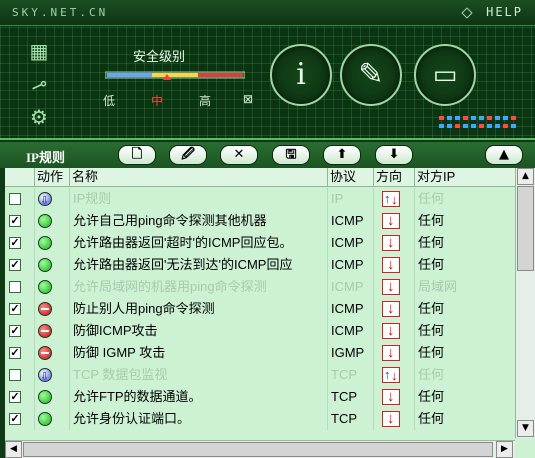 Image resolution: width=535 pixels, height=458 pixels. I want to click on move-up-button: ⬆, so click(342, 155).